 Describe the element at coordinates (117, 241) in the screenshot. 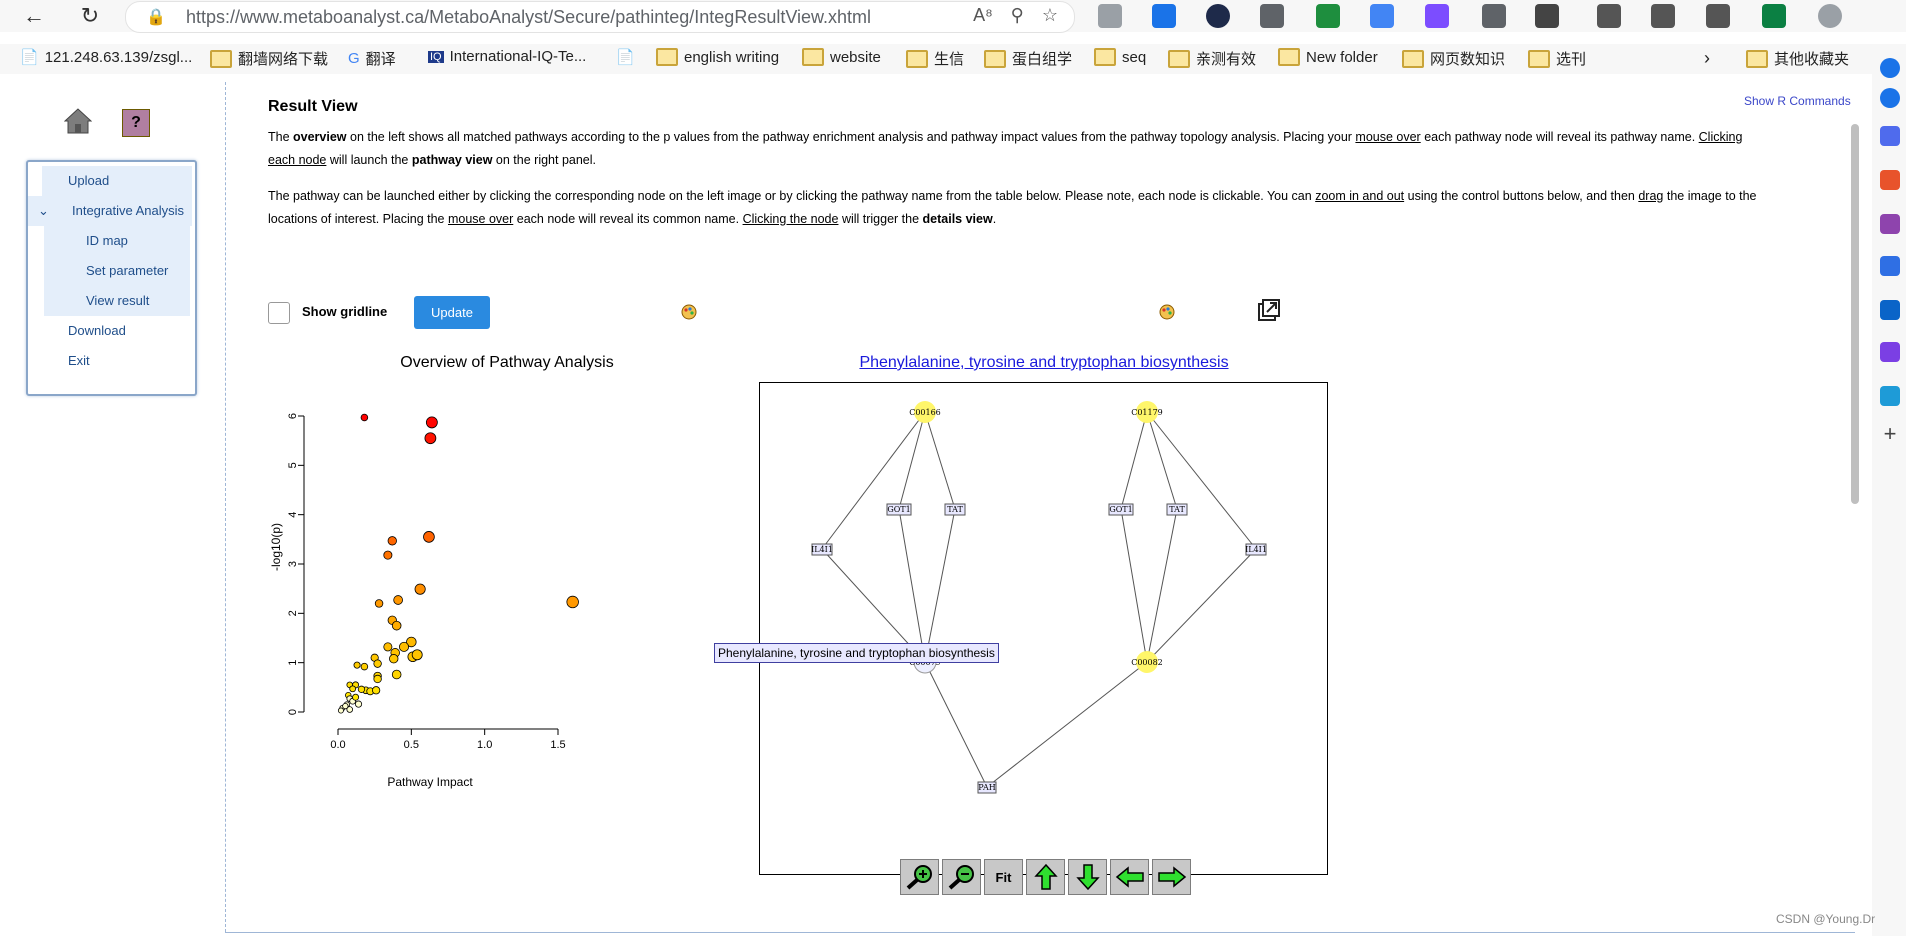

I see `menu-item-id-map: ID map` at that location.